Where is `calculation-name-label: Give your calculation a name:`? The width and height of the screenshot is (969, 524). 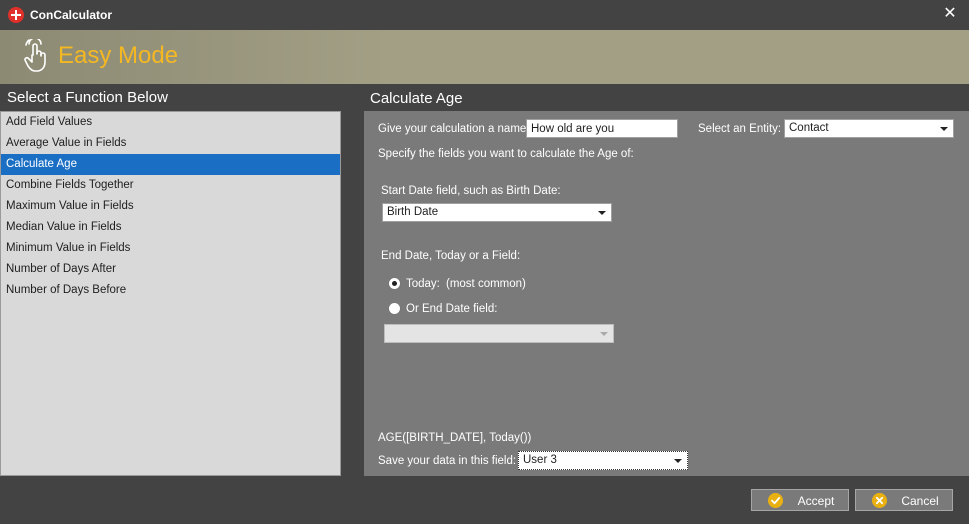
calculation-name-label: Give your calculation a name: is located at coordinates (454, 129).